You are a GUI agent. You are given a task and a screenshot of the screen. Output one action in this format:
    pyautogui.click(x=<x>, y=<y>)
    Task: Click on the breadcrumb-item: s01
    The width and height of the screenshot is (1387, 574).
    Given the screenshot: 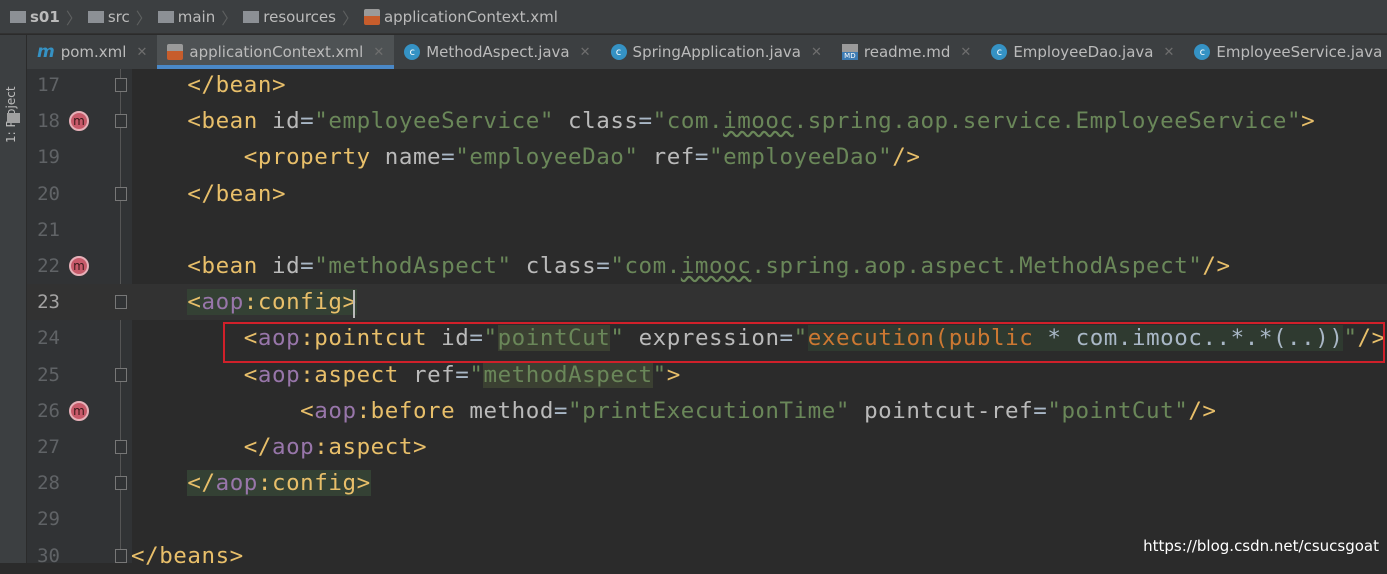 What is the action you would take?
    pyautogui.click(x=35, y=17)
    